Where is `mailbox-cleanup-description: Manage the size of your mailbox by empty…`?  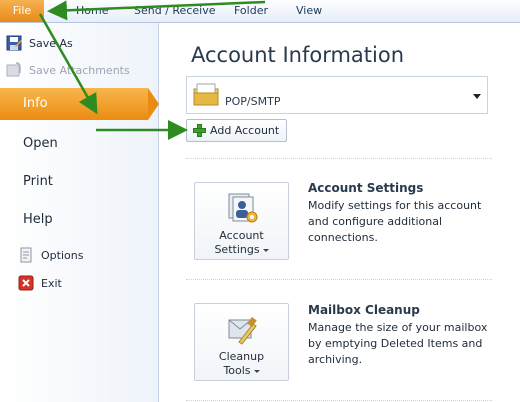 mailbox-cleanup-description: Manage the size of your mailbox by empty… is located at coordinates (398, 343).